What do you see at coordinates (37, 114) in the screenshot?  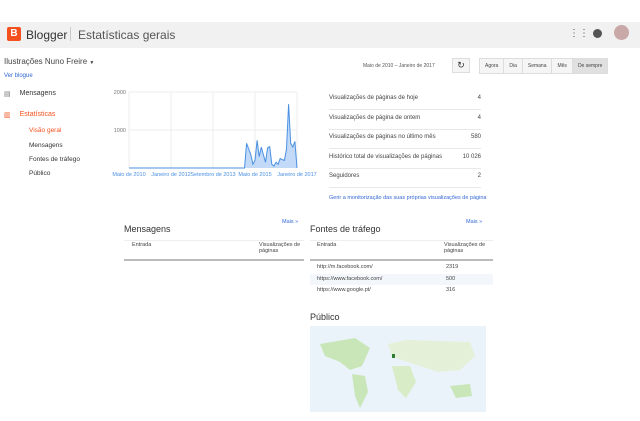 I see `sidebar-label: Estatísticas` at bounding box center [37, 114].